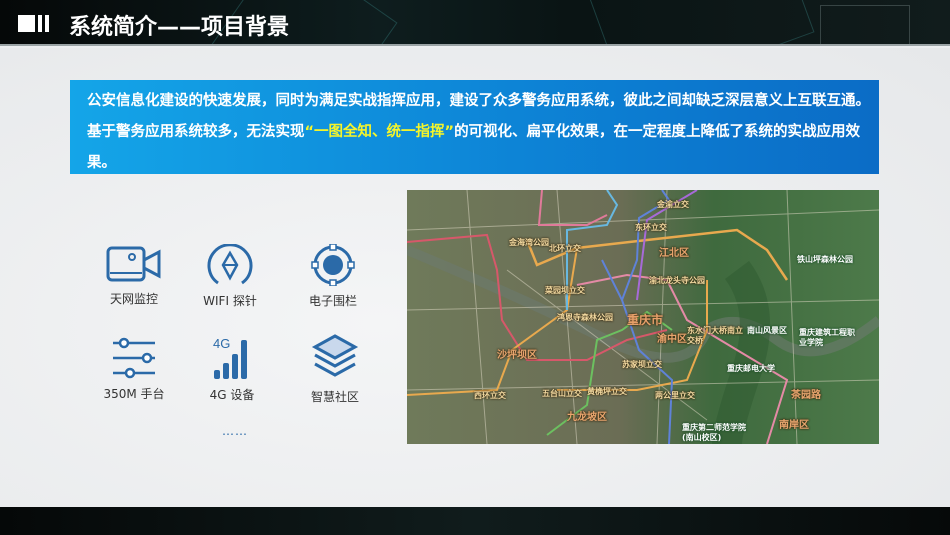 Image resolution: width=950 pixels, height=535 pixels. What do you see at coordinates (134, 358) in the screenshot?
I see `sliders-icon` at bounding box center [134, 358].